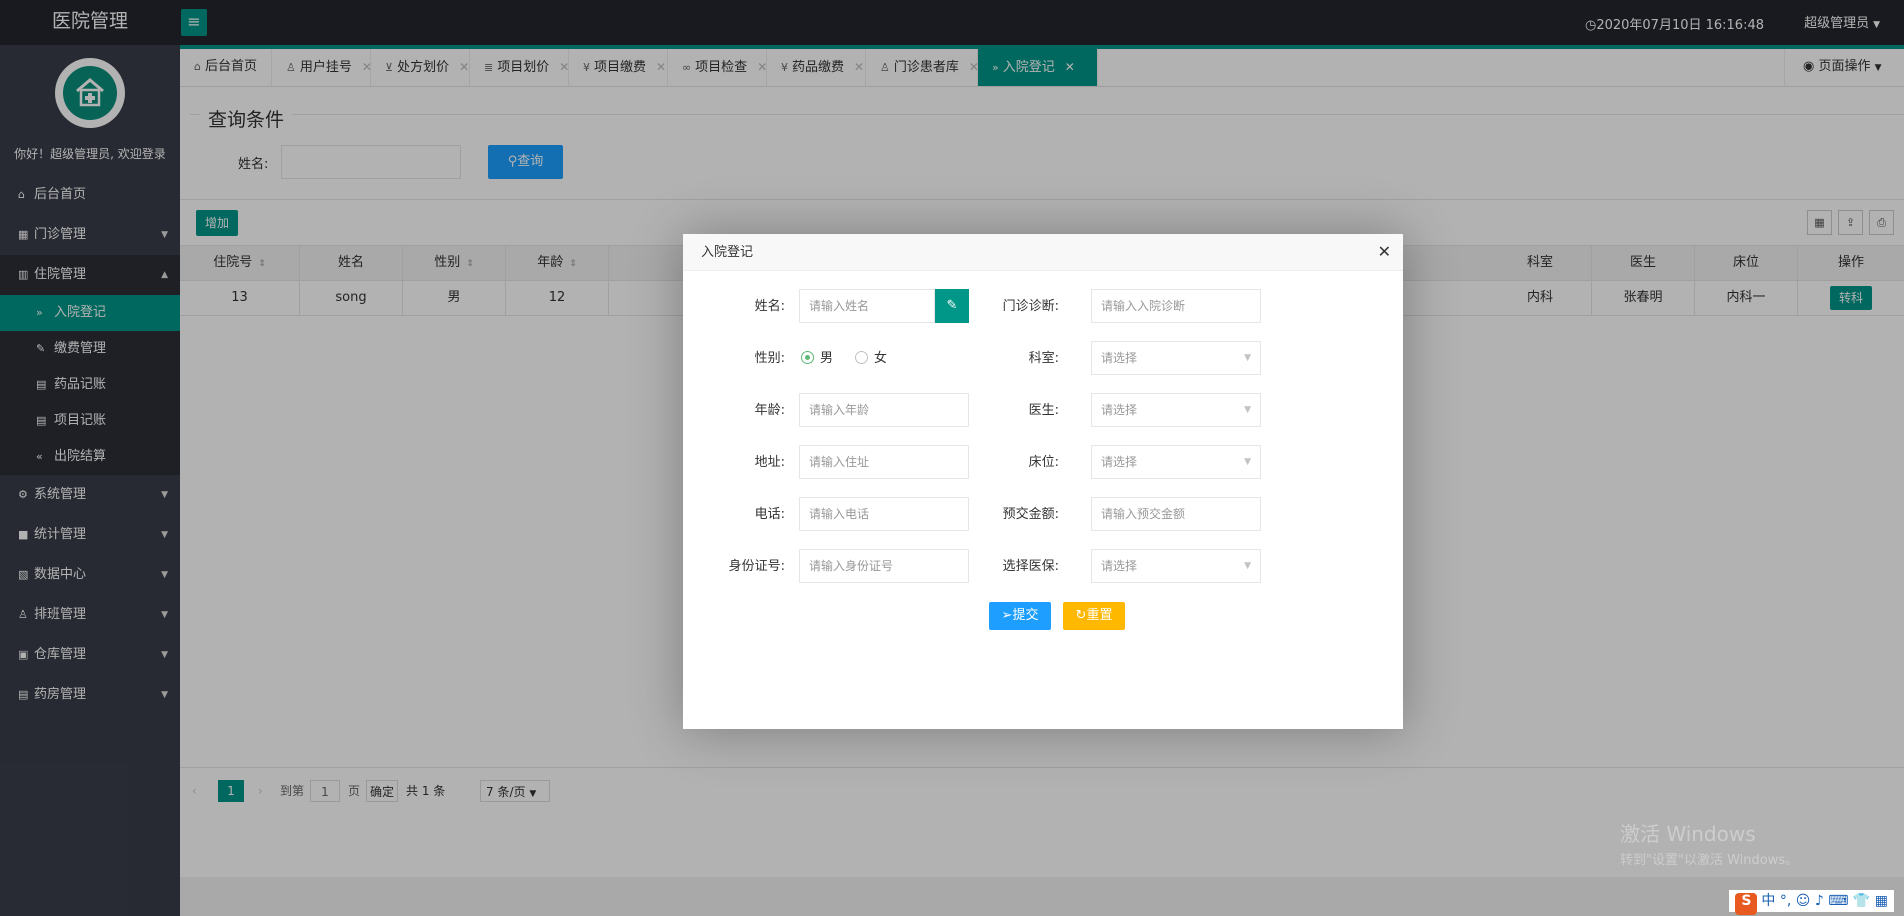 The width and height of the screenshot is (1904, 916). Describe the element at coordinates (1030, 566) in the screenshot. I see `insurance-label: 选择医保:` at that location.